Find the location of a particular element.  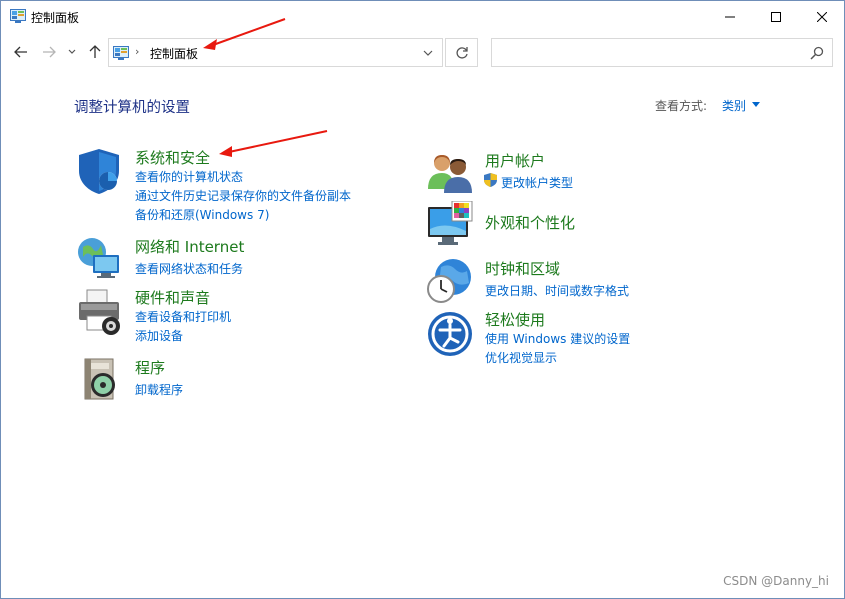

link-change-date-time-format: 更改日期、时间或数字格式 is located at coordinates (557, 290).